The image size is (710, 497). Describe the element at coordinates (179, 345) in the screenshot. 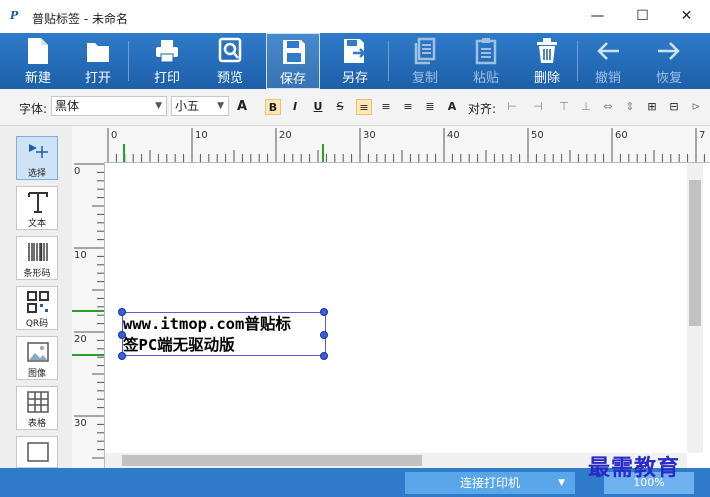

I see `label-text-line: 签PC端无驱动版` at that location.